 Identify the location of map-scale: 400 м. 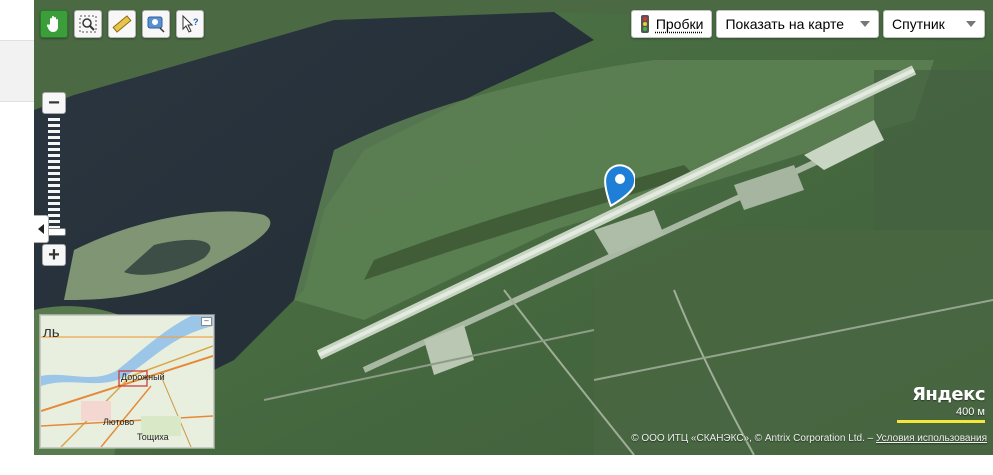
(941, 414).